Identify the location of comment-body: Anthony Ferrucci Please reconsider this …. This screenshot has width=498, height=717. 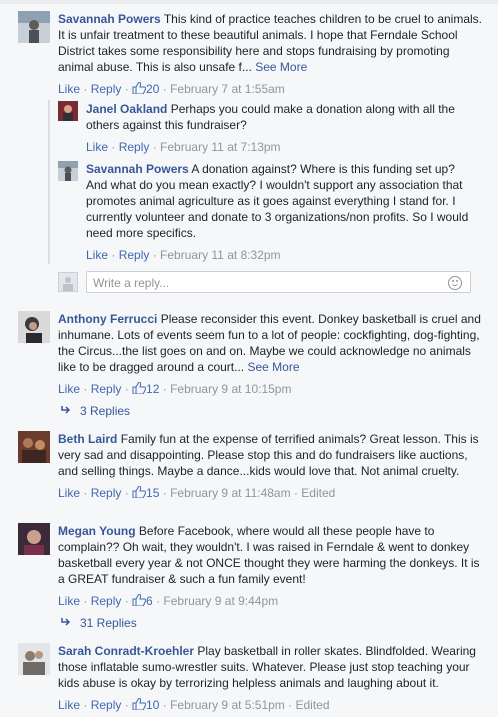
(273, 343).